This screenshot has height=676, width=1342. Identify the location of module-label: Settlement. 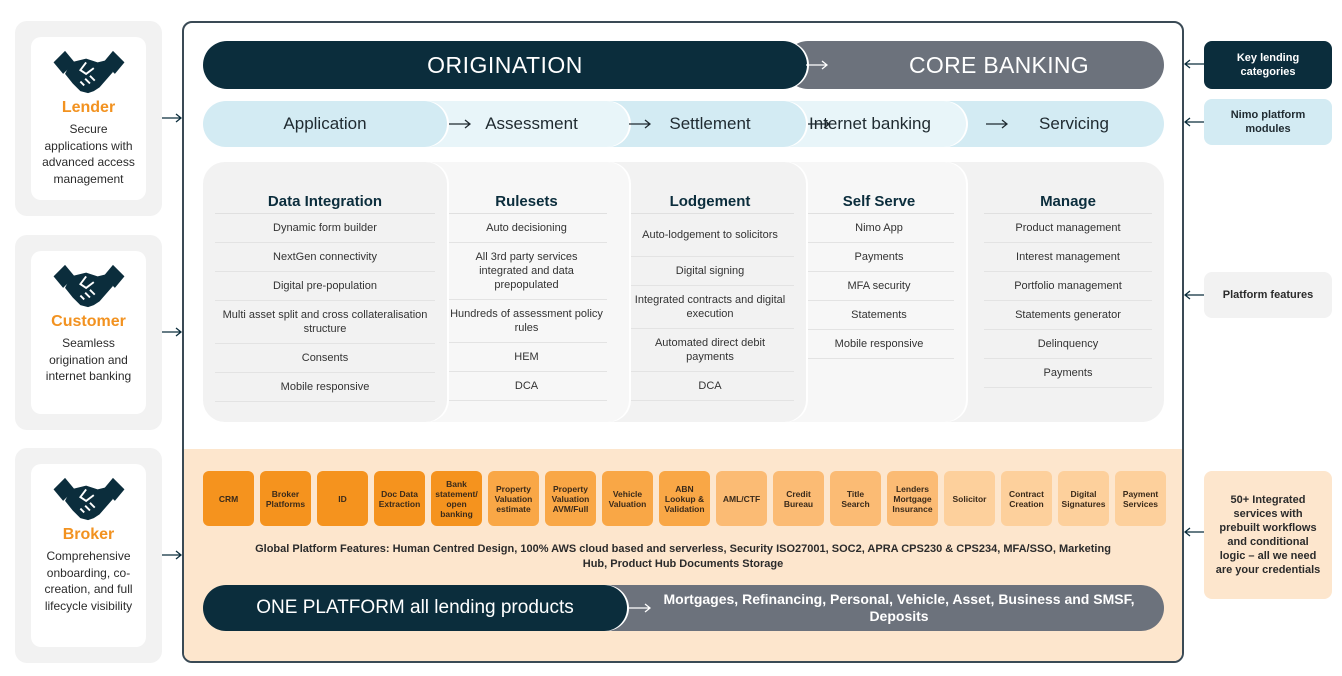
(710, 123).